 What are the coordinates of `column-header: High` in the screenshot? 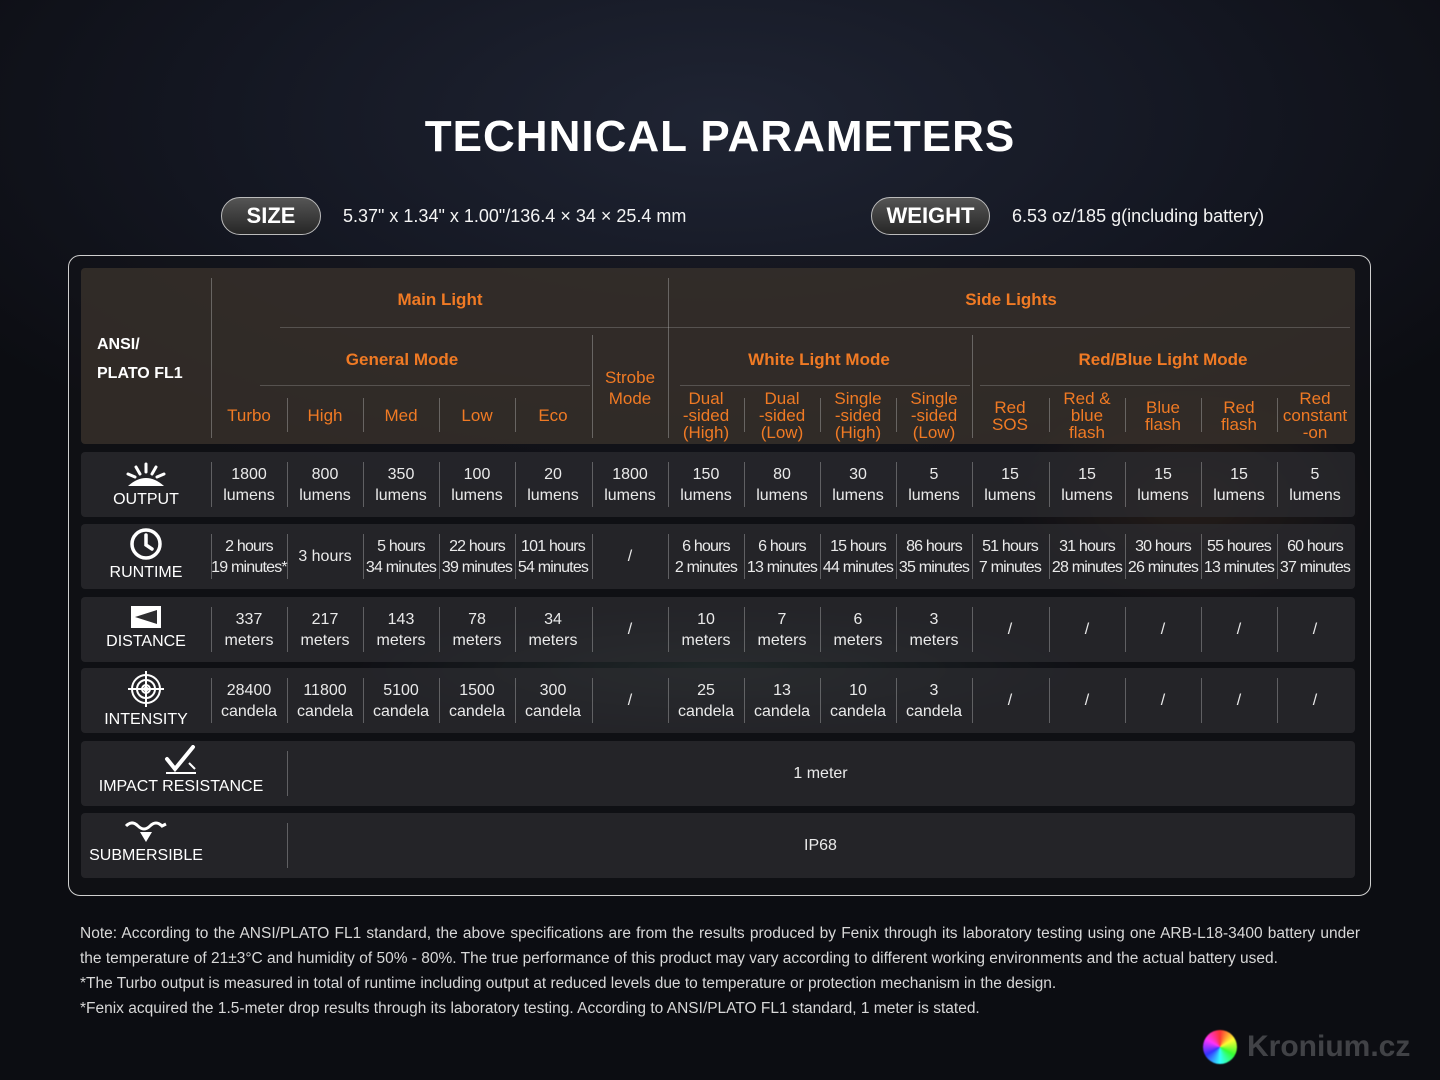 It's located at (325, 415).